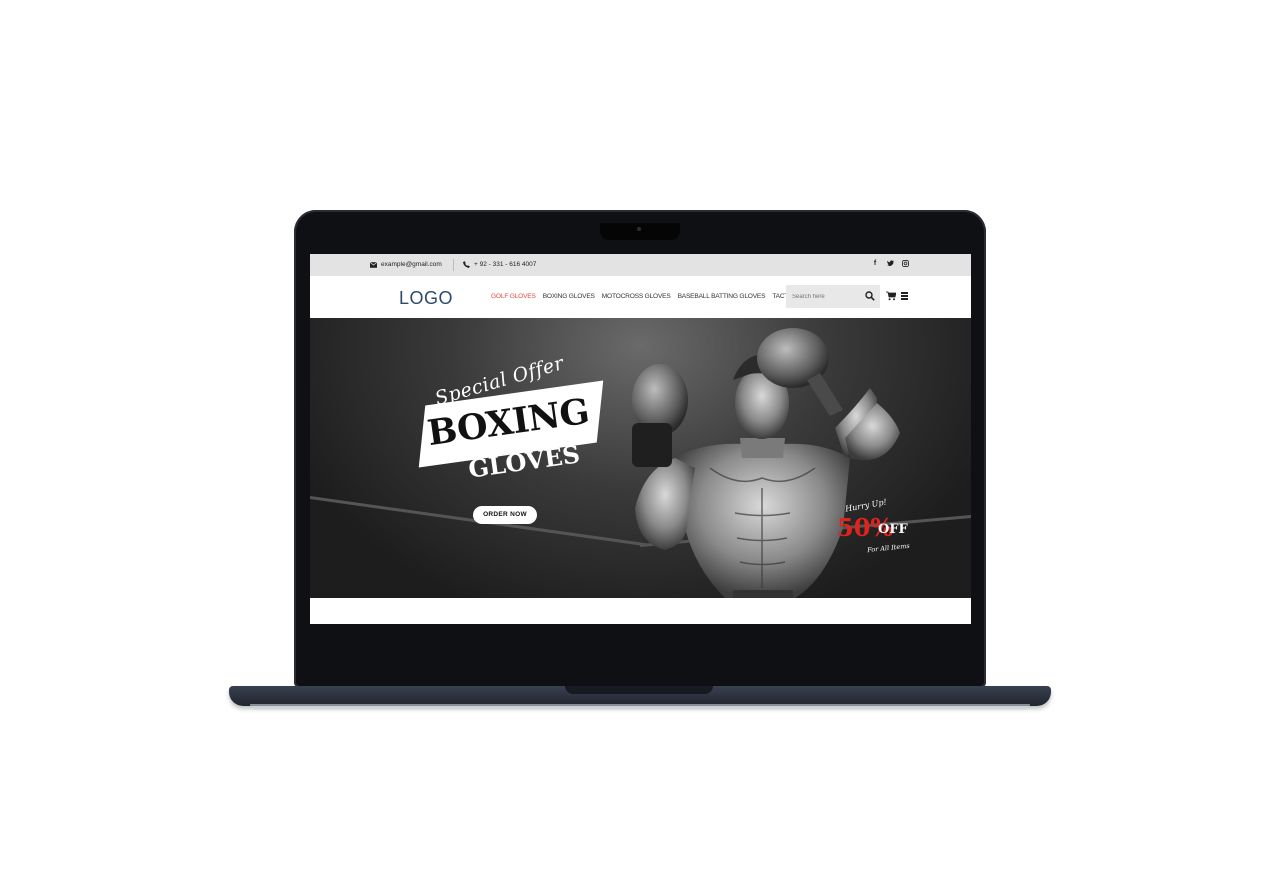  I want to click on nav-item-golf-gloves: GOLF GLOVES, so click(513, 296).